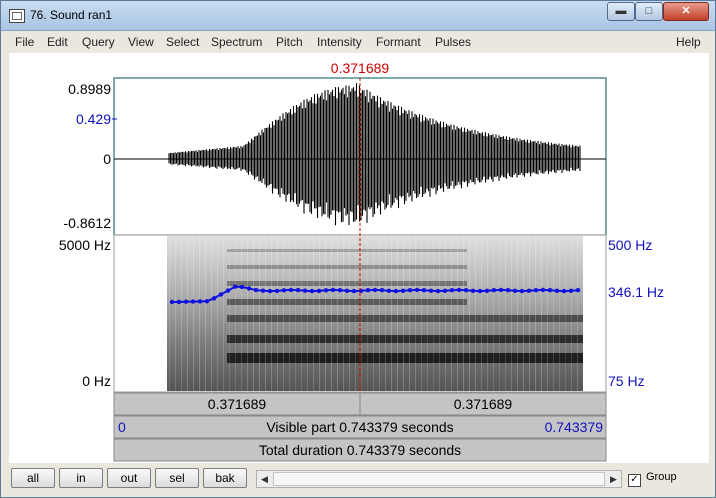  I want to click on group-toggle: ✓ Group, so click(652, 479).